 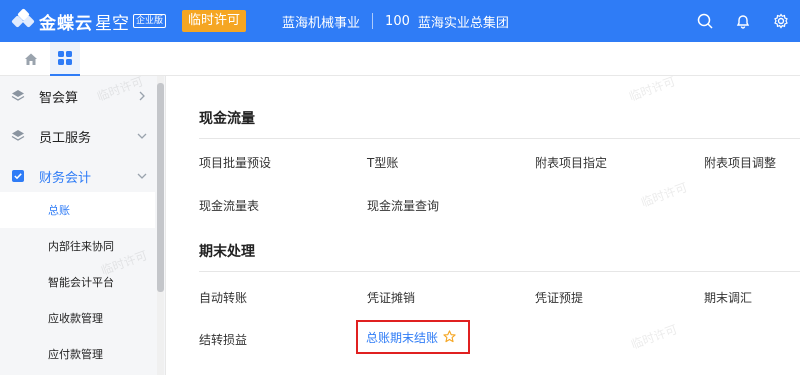 I want to click on menu-item: 结转损益, so click(x=223, y=339).